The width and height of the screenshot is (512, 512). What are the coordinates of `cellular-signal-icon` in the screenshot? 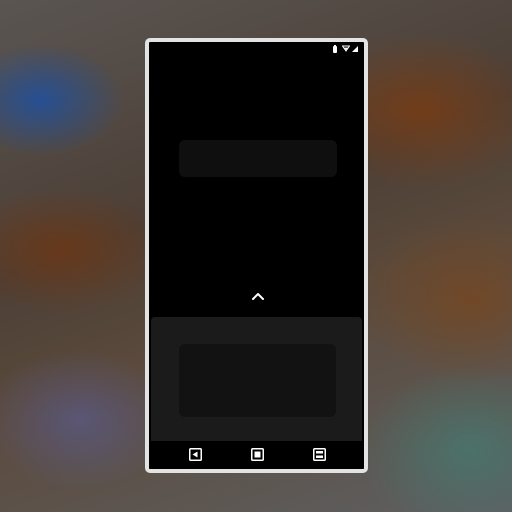 It's located at (355, 49).